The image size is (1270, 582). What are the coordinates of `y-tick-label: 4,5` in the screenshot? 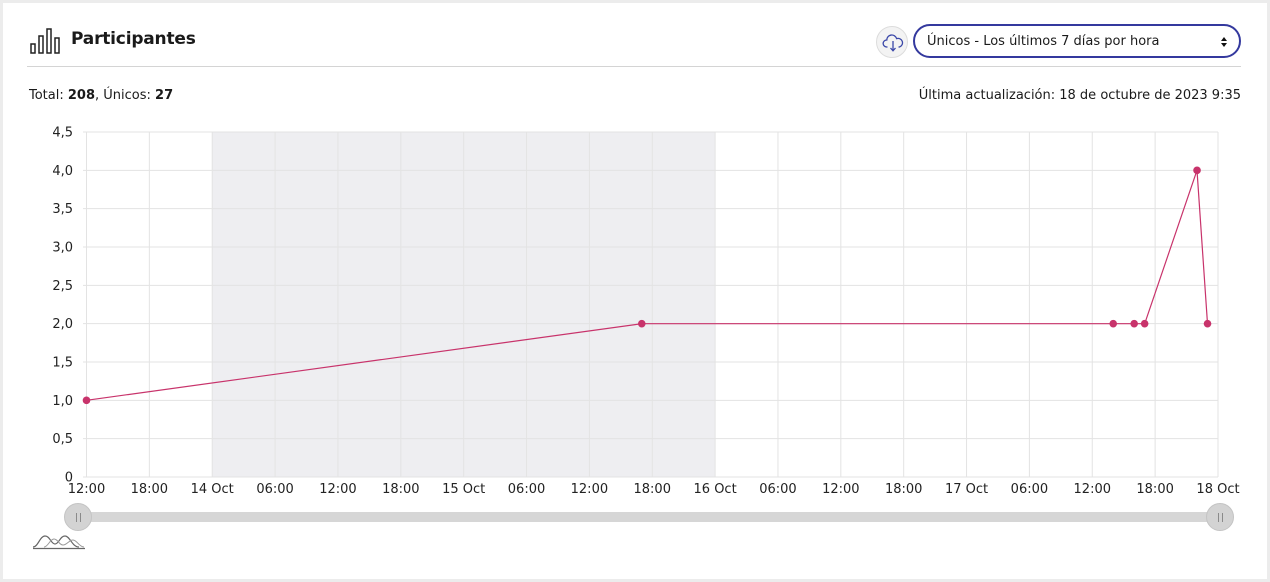 It's located at (62, 133).